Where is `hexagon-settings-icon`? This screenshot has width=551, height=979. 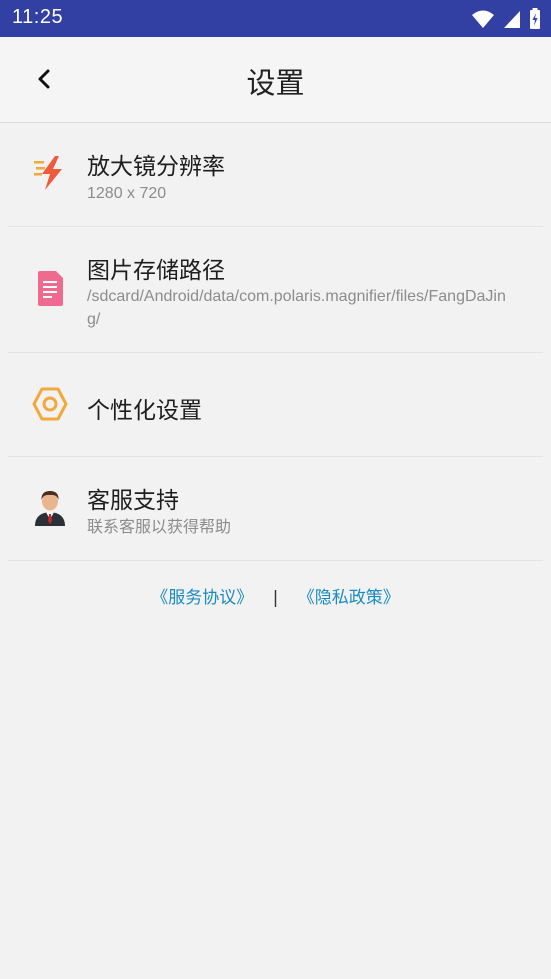
hexagon-settings-icon is located at coordinates (50, 404).